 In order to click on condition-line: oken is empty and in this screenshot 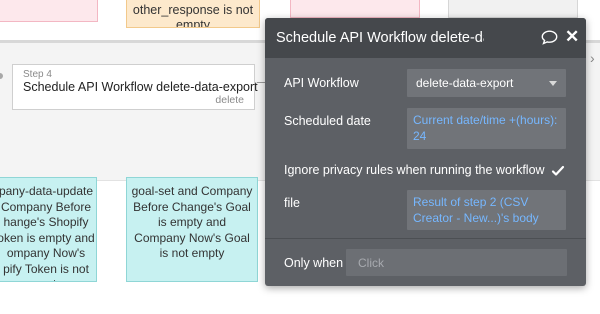, I will do `click(47, 237)`.